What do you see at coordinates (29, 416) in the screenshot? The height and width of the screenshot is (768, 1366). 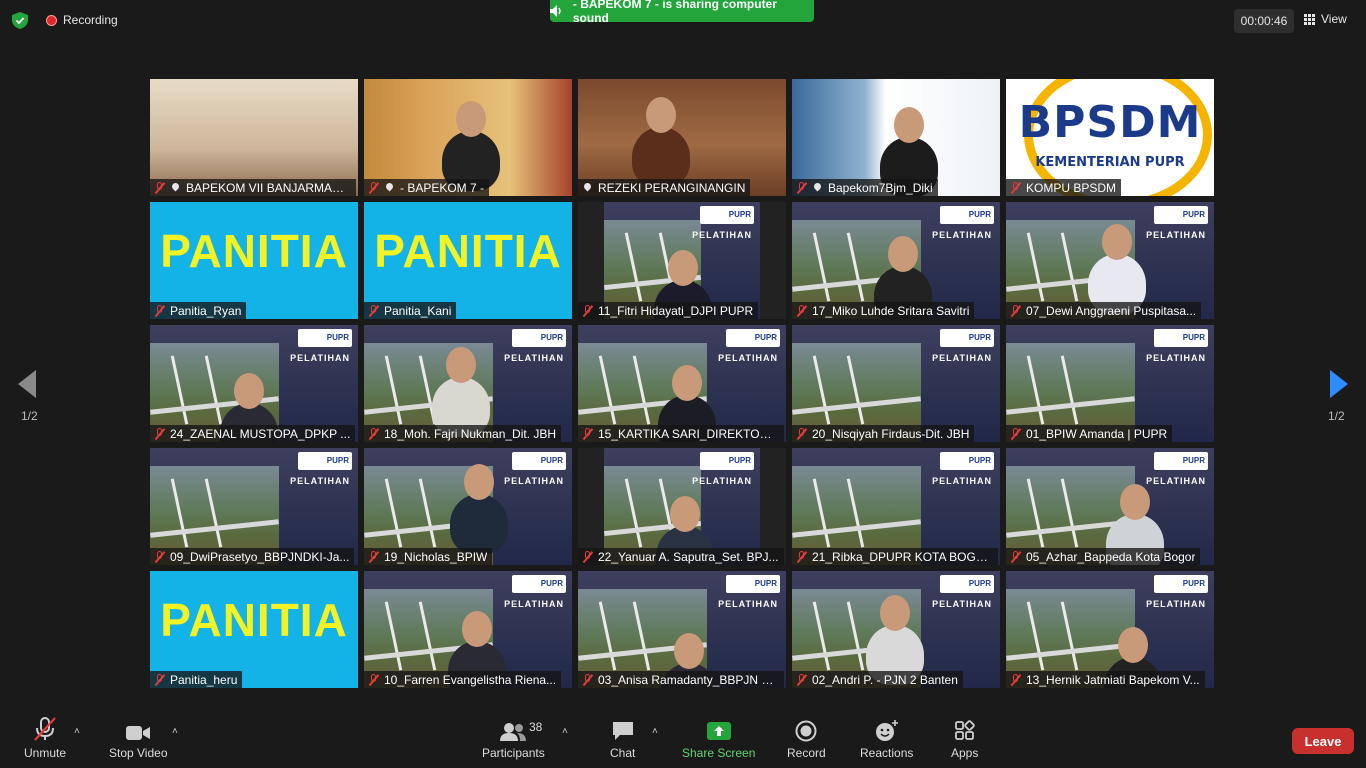 I see `page-indicator-left: 1/2` at bounding box center [29, 416].